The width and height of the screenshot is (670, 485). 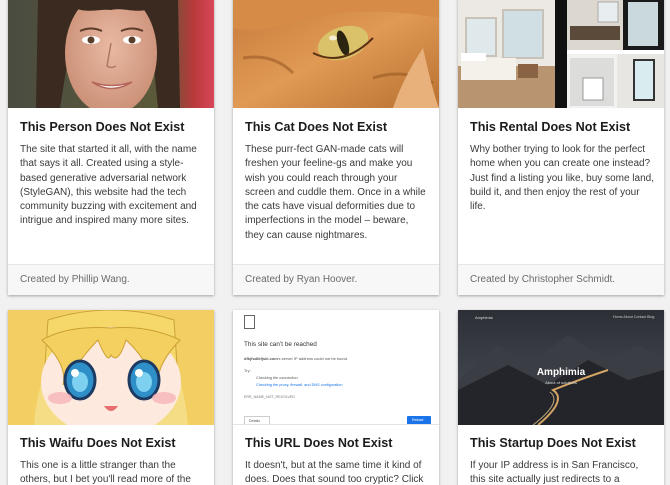 What do you see at coordinates (484, 317) in the screenshot?
I see `startup-logo: Amphimia` at bounding box center [484, 317].